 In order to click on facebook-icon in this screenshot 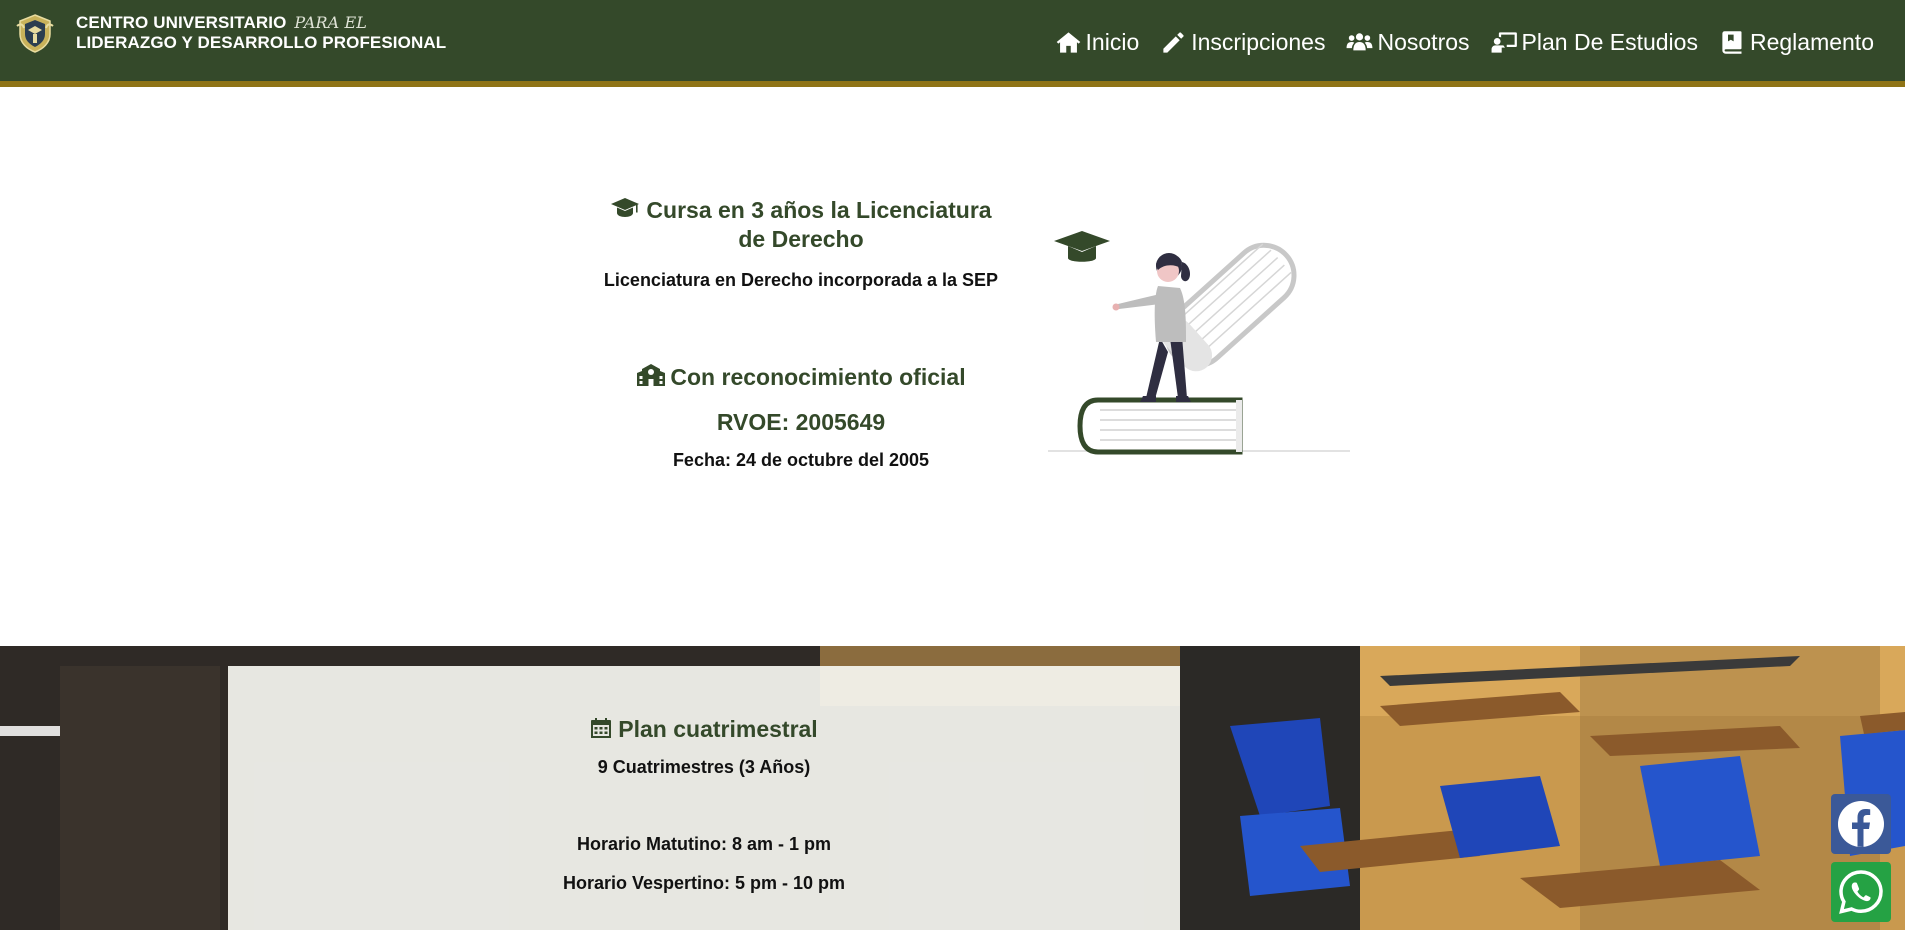, I will do `click(1861, 824)`.